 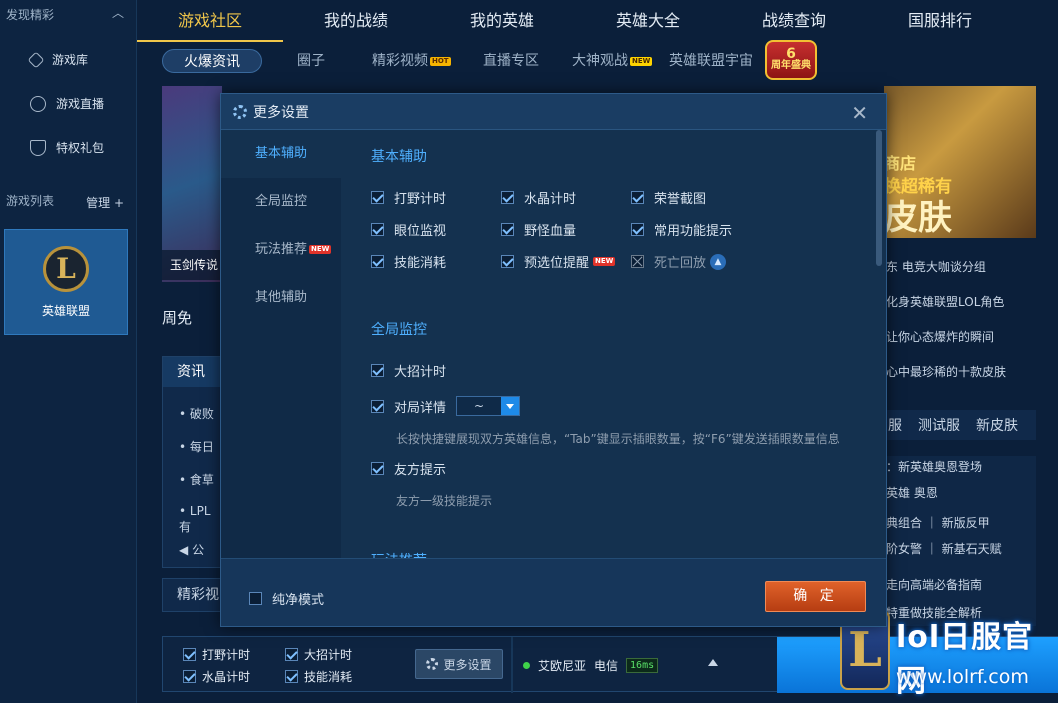 What do you see at coordinates (356, 21) in the screenshot?
I see `tab-my-record: 我的战绩` at bounding box center [356, 21].